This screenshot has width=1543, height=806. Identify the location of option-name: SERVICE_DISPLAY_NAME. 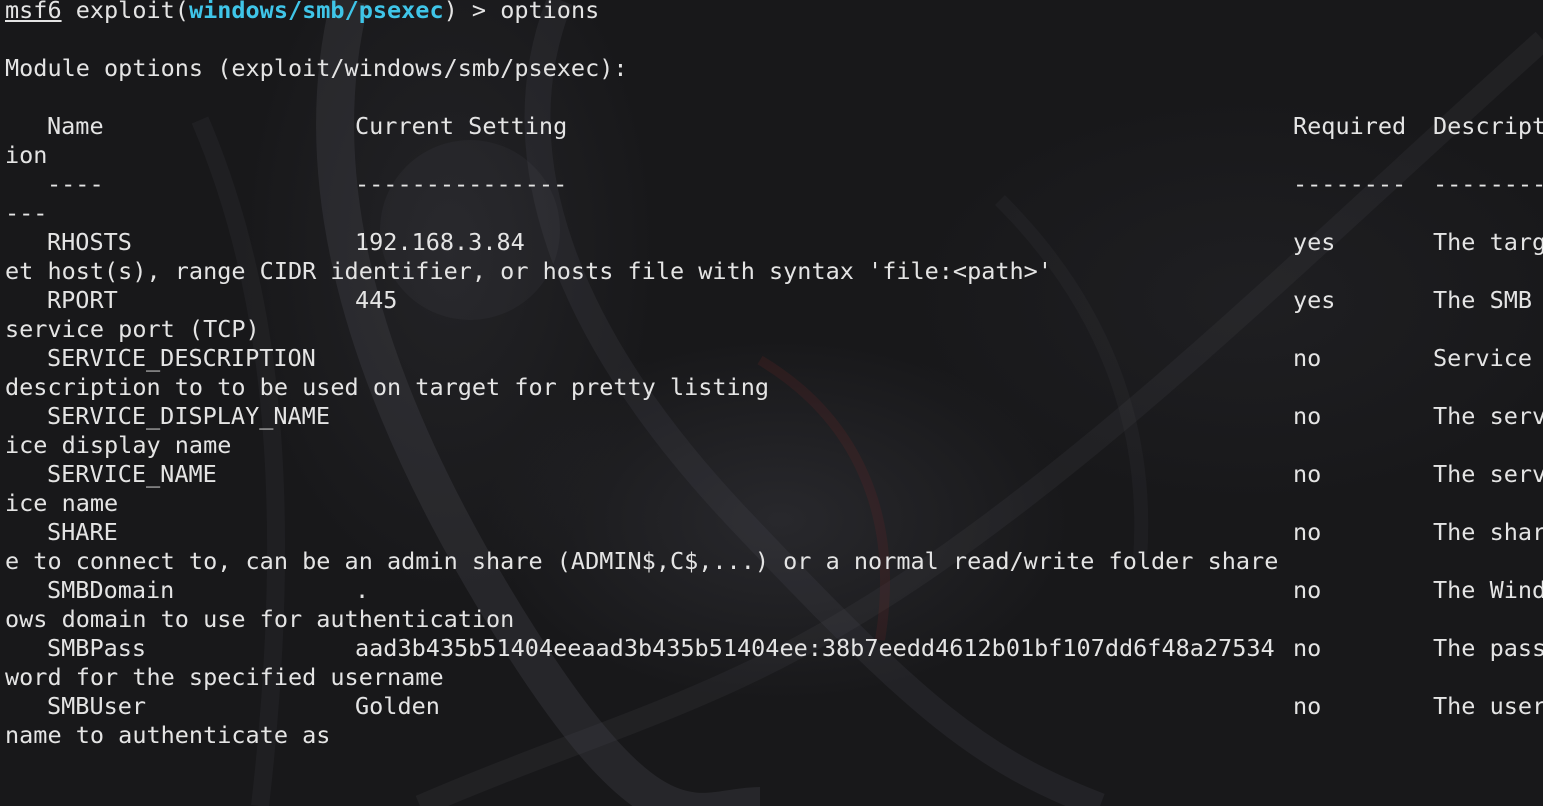
(188, 416).